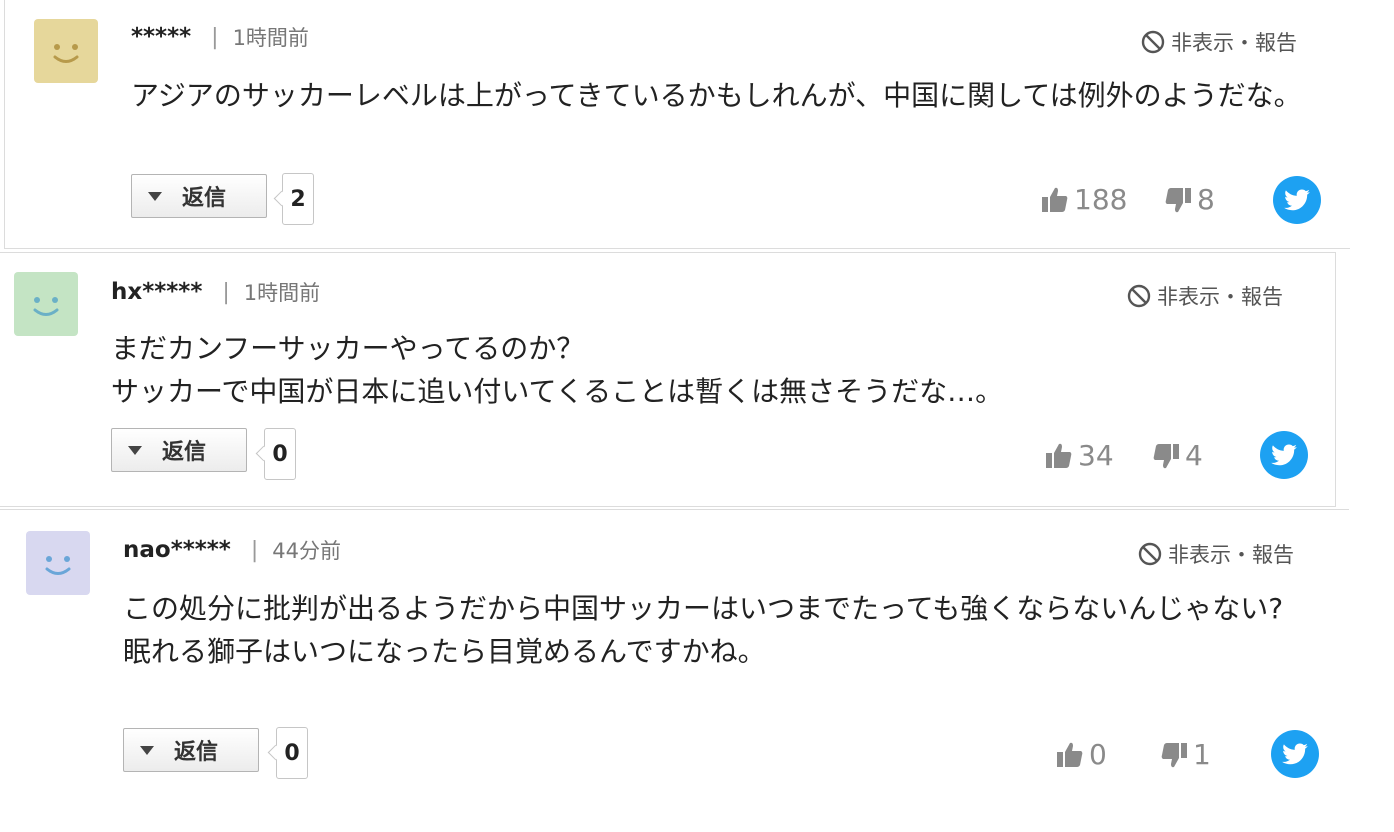 The width and height of the screenshot is (1394, 832). Describe the element at coordinates (1206, 199) in the screenshot. I see `dislike-count: 8` at that location.